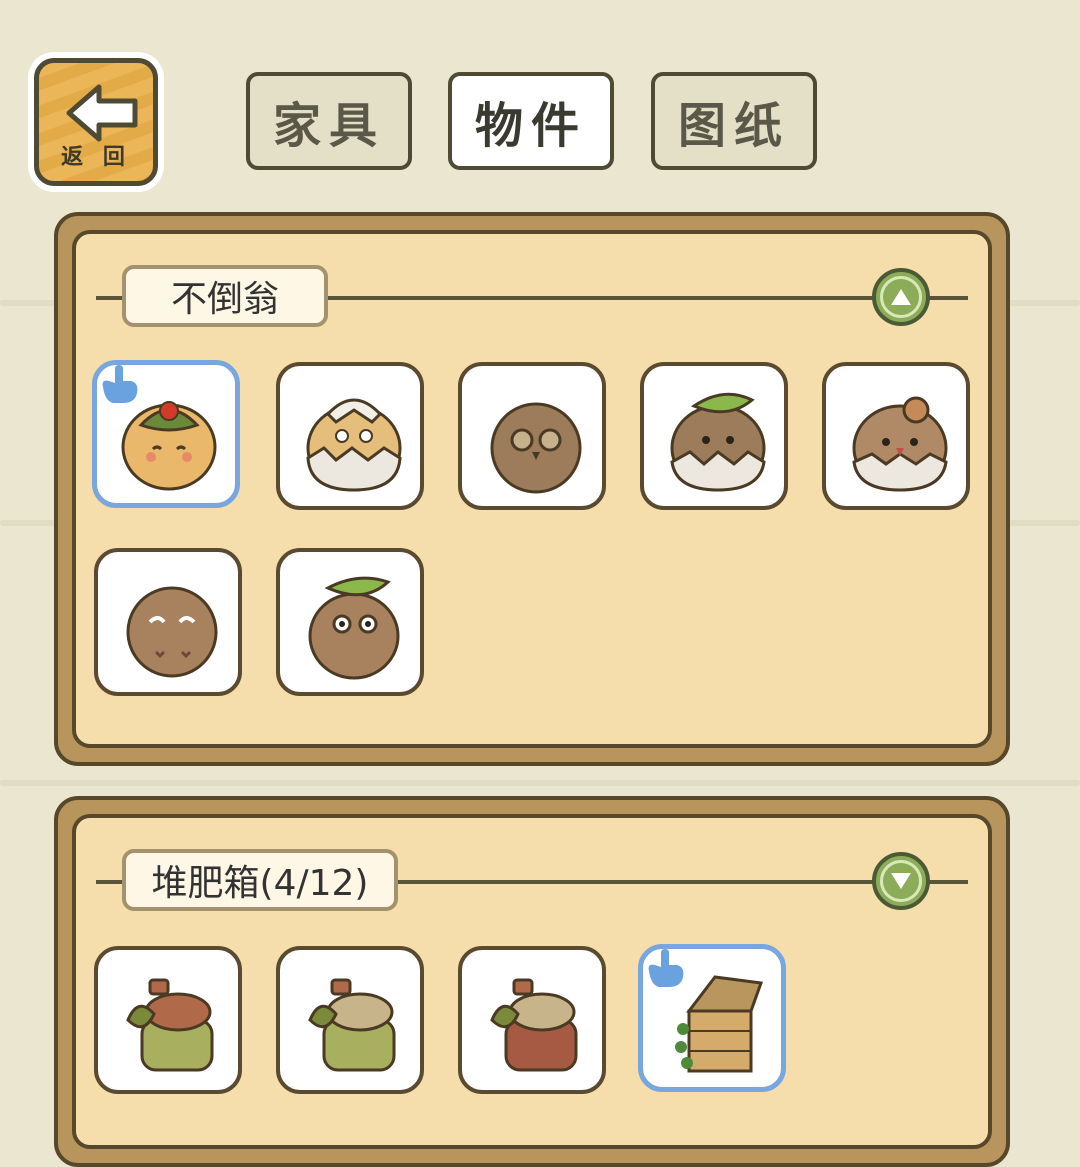 The image size is (1080, 1167). I want to click on item-compost-crate, so click(712, 1018).